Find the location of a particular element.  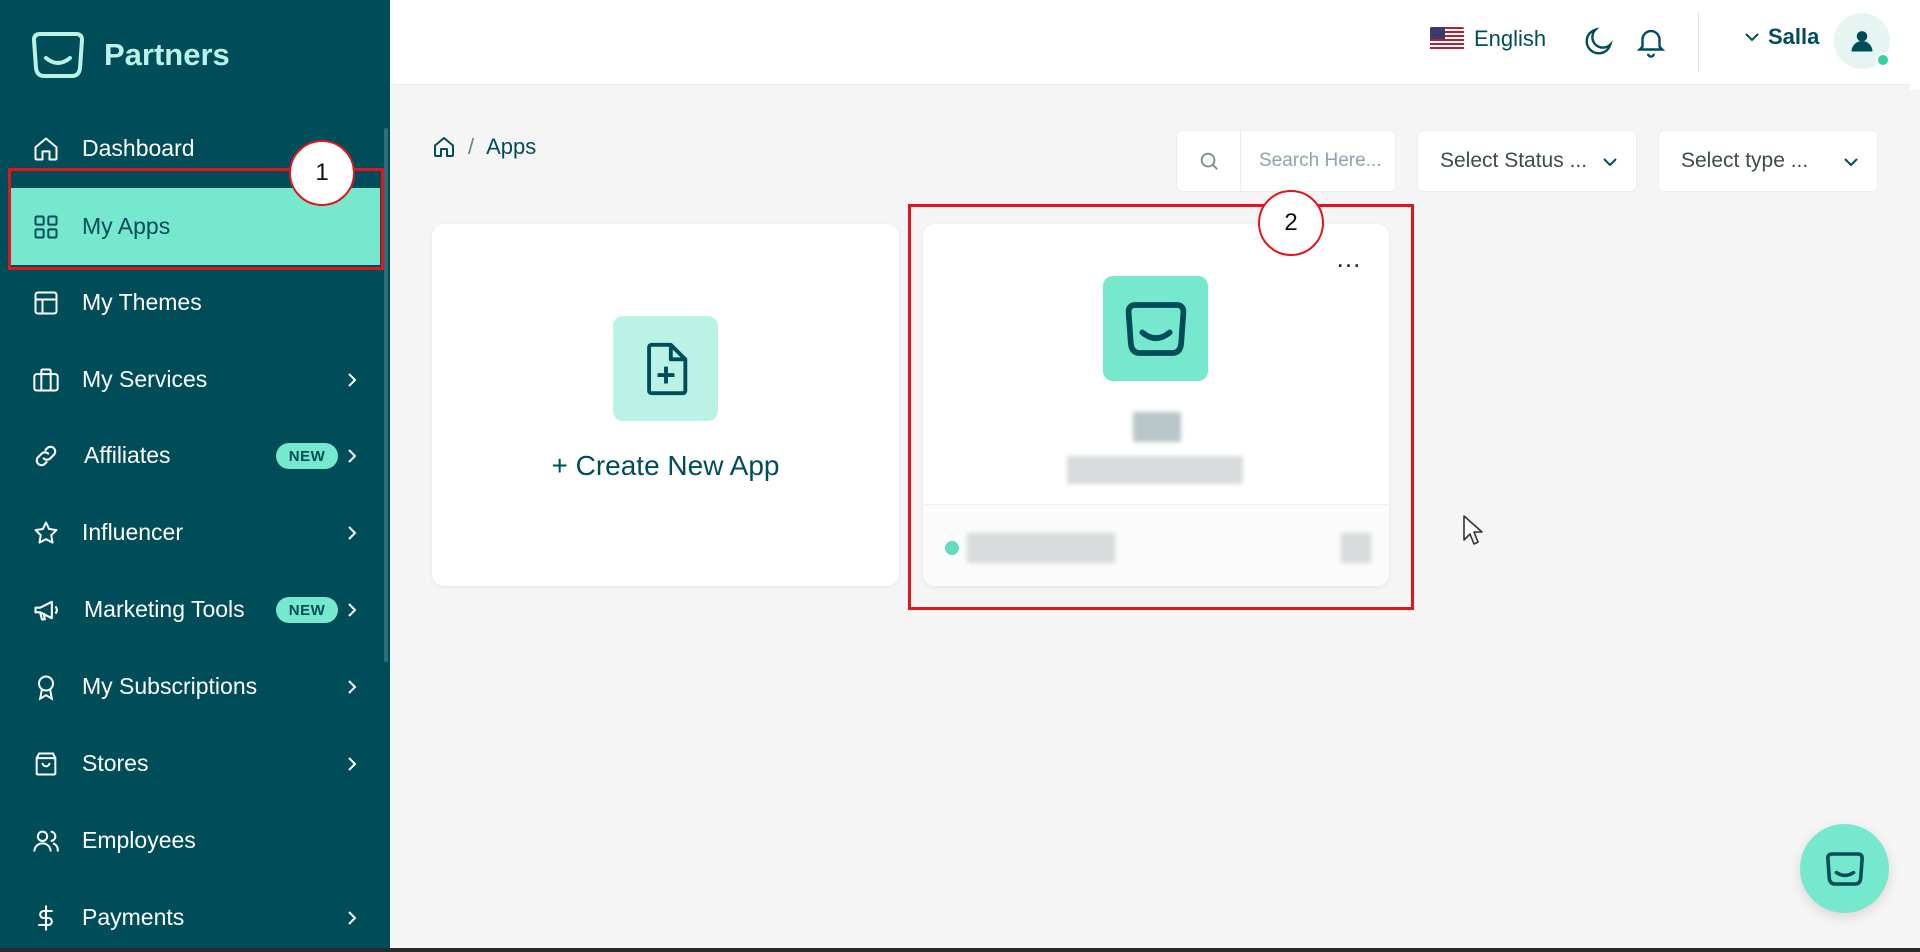

shopping-bag-icon is located at coordinates (46, 764).